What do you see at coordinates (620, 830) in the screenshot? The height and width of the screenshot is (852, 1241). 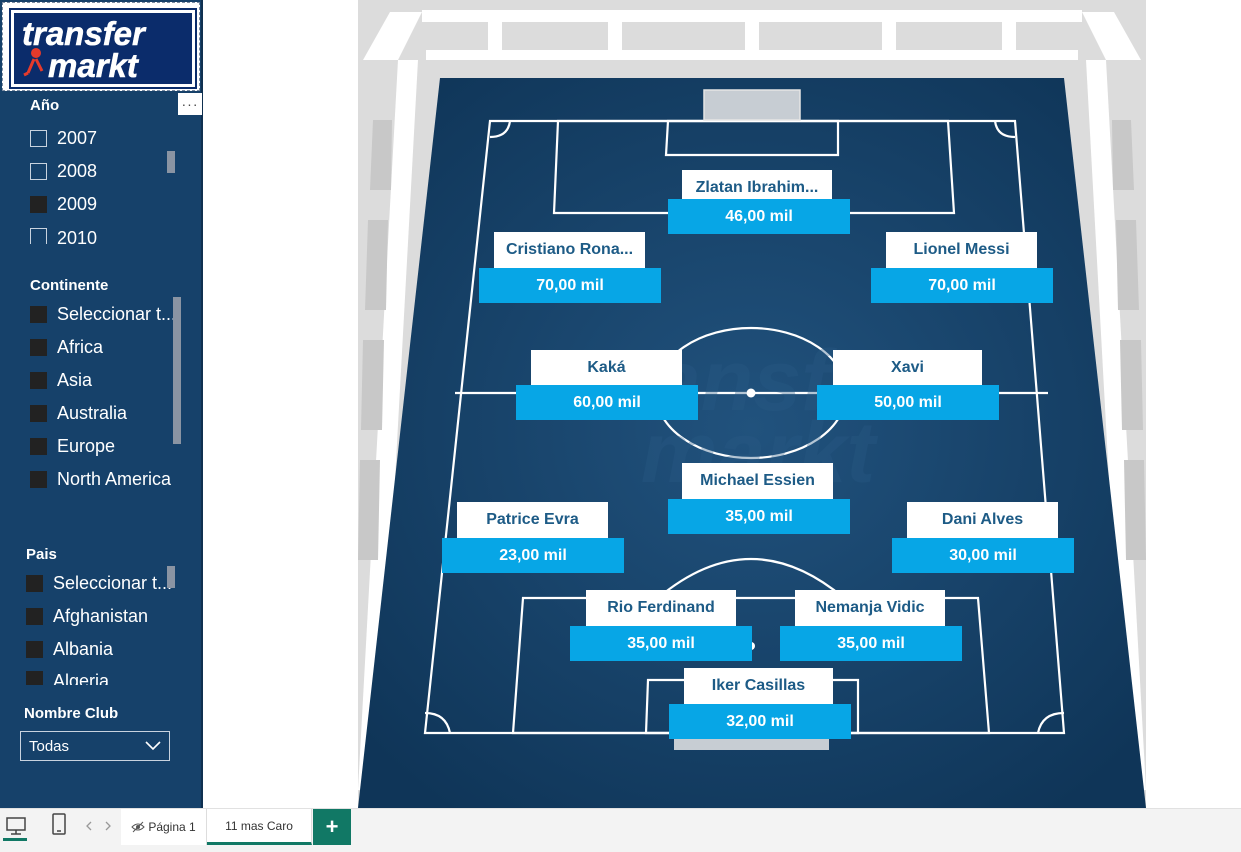 I see `page-tab-bar: Página 1 11 mas Caro +` at bounding box center [620, 830].